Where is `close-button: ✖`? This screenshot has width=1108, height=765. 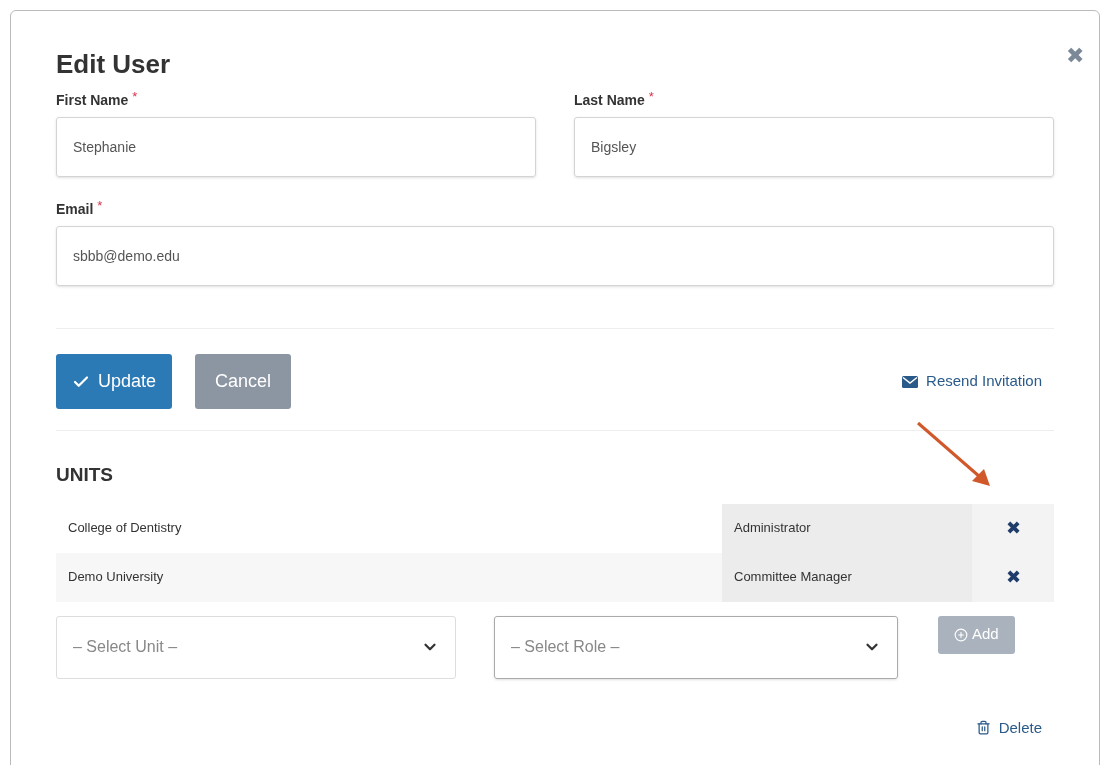
close-button: ✖ is located at coordinates (1075, 55).